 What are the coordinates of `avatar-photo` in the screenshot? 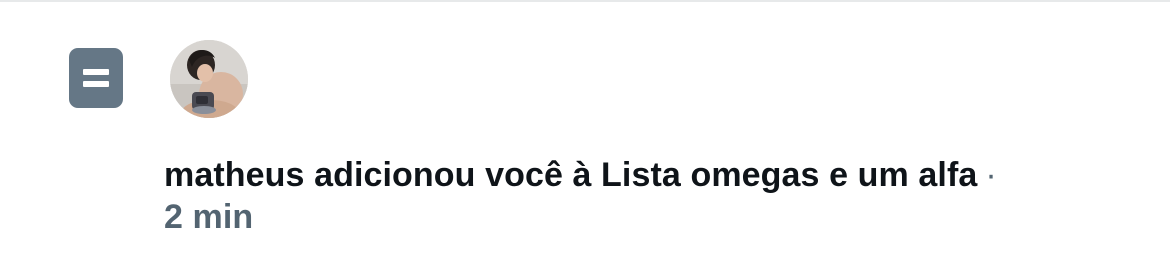 It's located at (209, 79).